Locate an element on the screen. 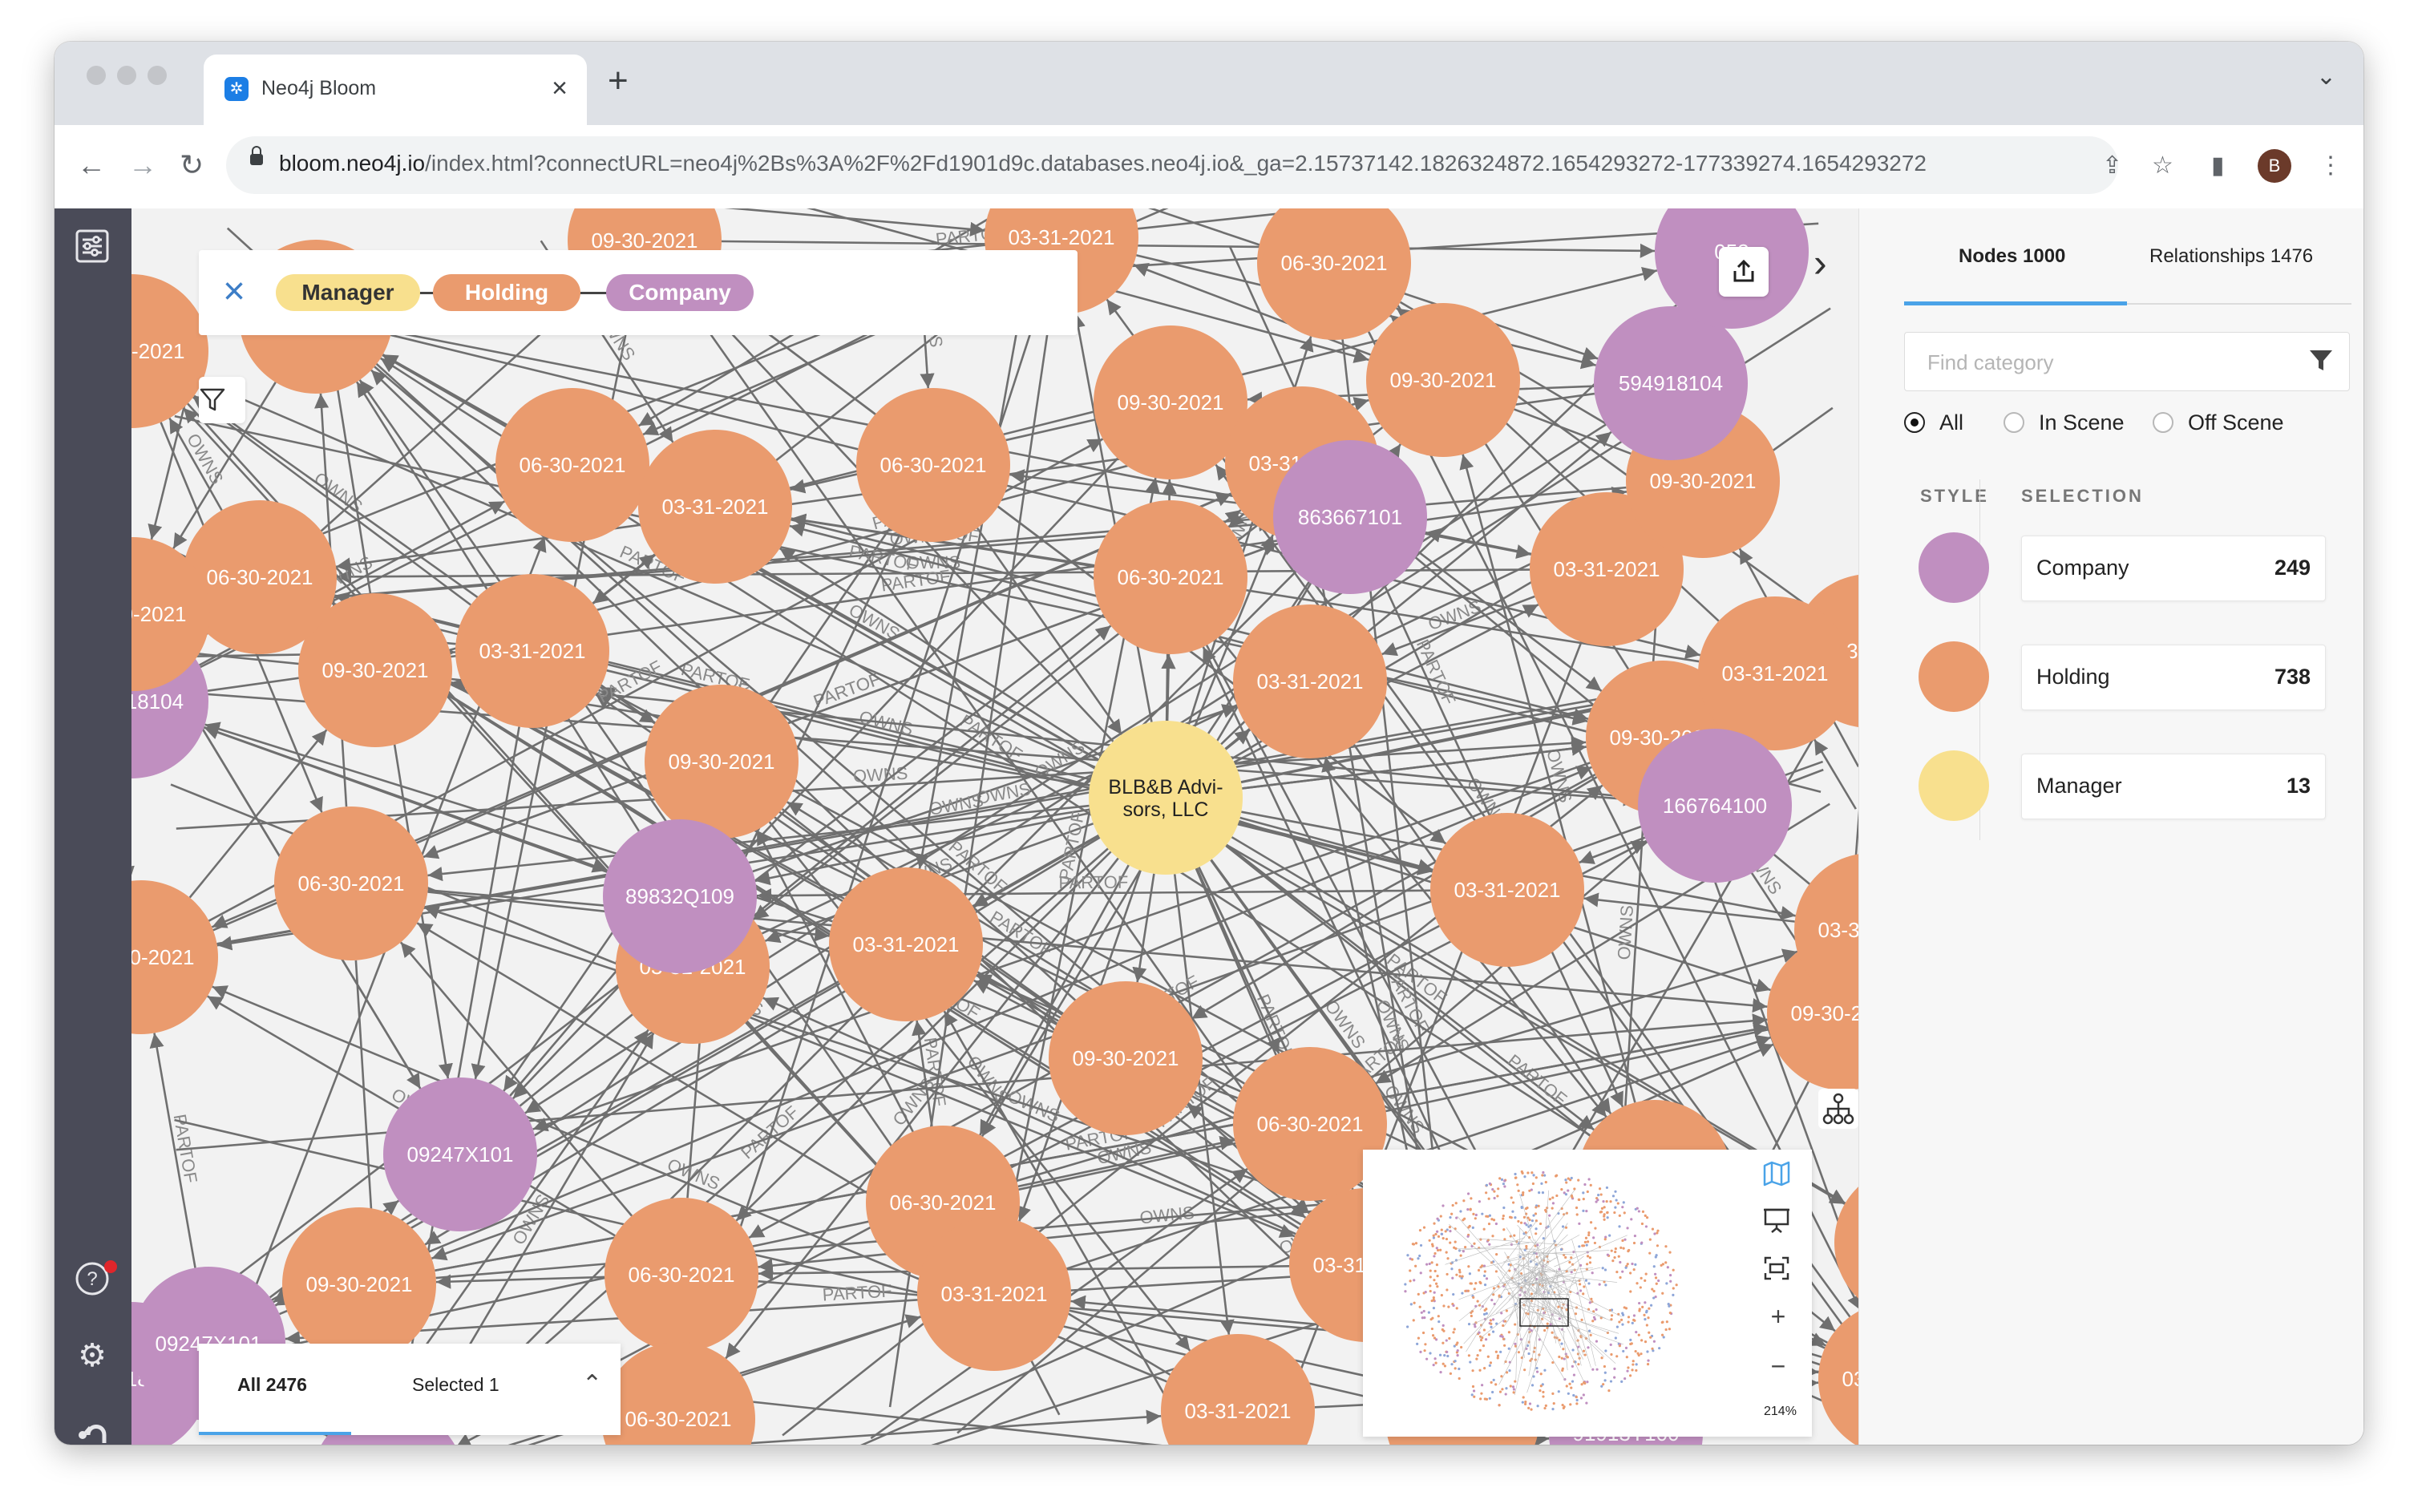 This screenshot has width=2418, height=1512. browser-menu-icon: ⋮ is located at coordinates (2331, 166).